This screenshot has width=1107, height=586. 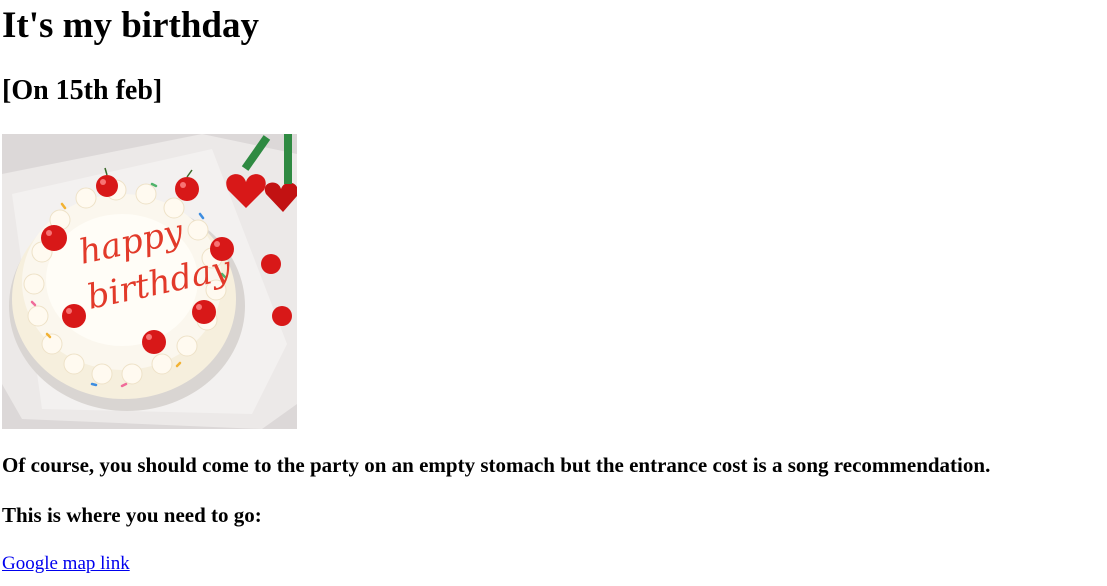 What do you see at coordinates (130, 25) in the screenshot?
I see `page-title: It's my birthday` at bounding box center [130, 25].